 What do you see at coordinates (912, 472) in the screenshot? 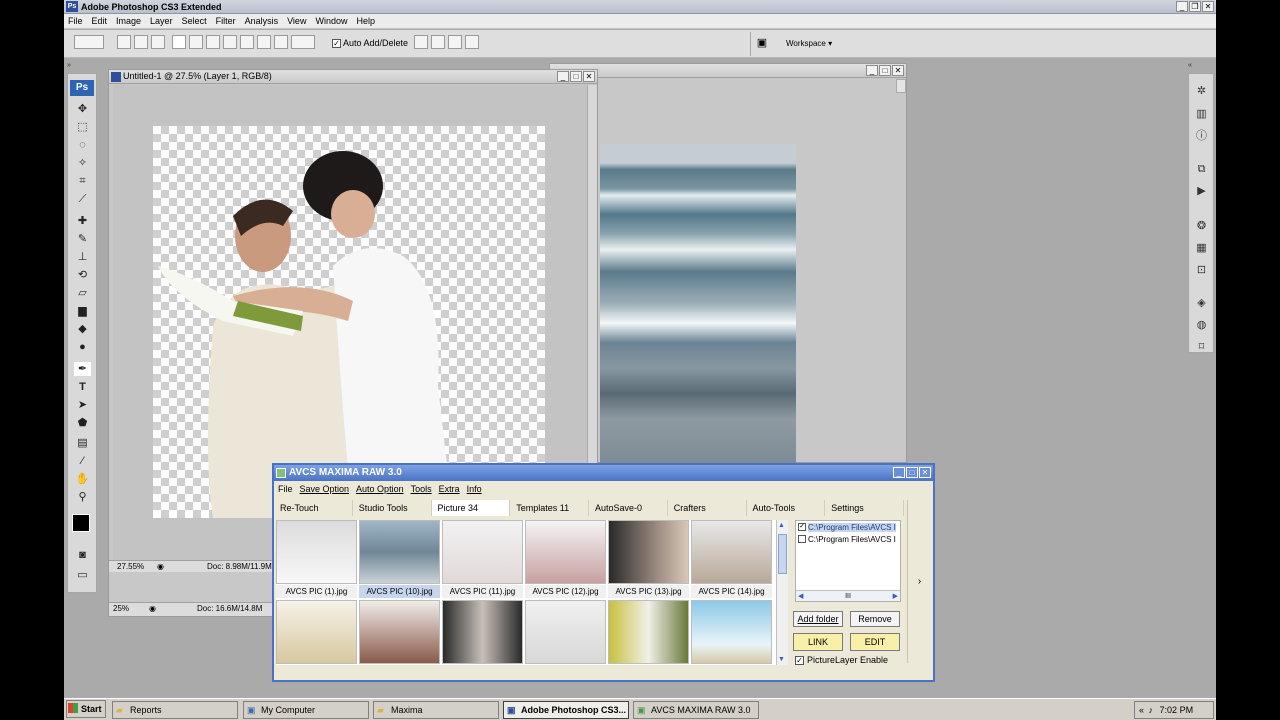
I see `avcs-maximize-button: □` at bounding box center [912, 472].